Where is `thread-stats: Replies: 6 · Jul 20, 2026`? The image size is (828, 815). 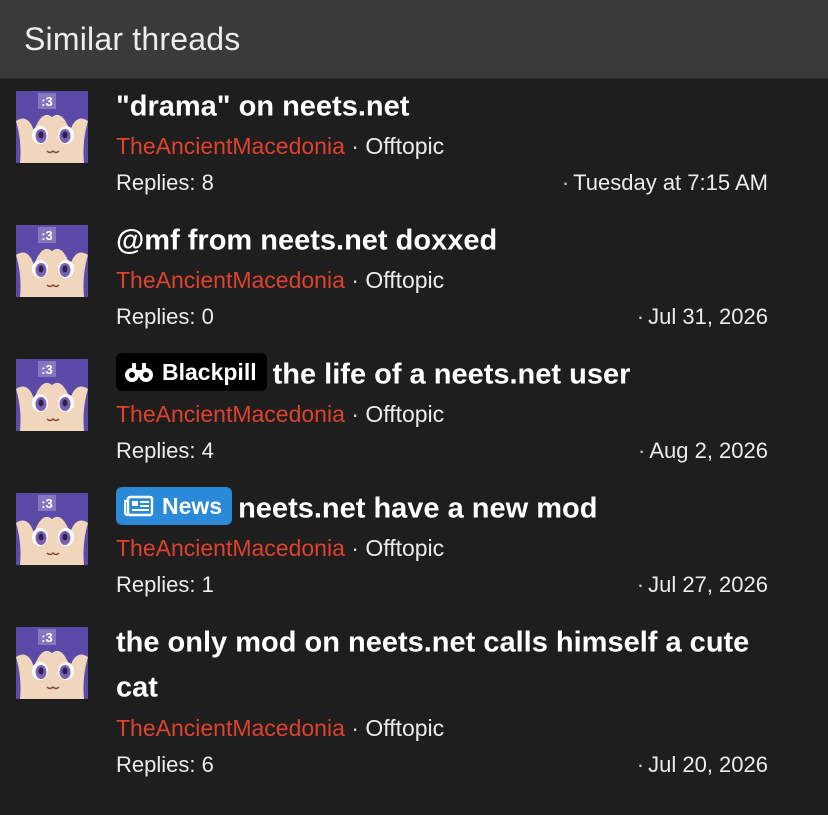 thread-stats: Replies: 6 · Jul 20, 2026 is located at coordinates (442, 765).